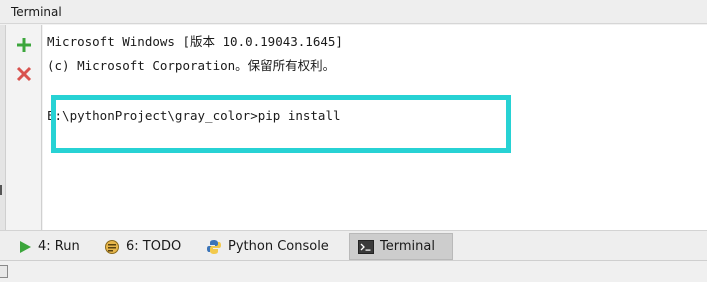 This screenshot has width=707, height=282. What do you see at coordinates (353, 12) in the screenshot?
I see `window-title-bar: Terminal` at bounding box center [353, 12].